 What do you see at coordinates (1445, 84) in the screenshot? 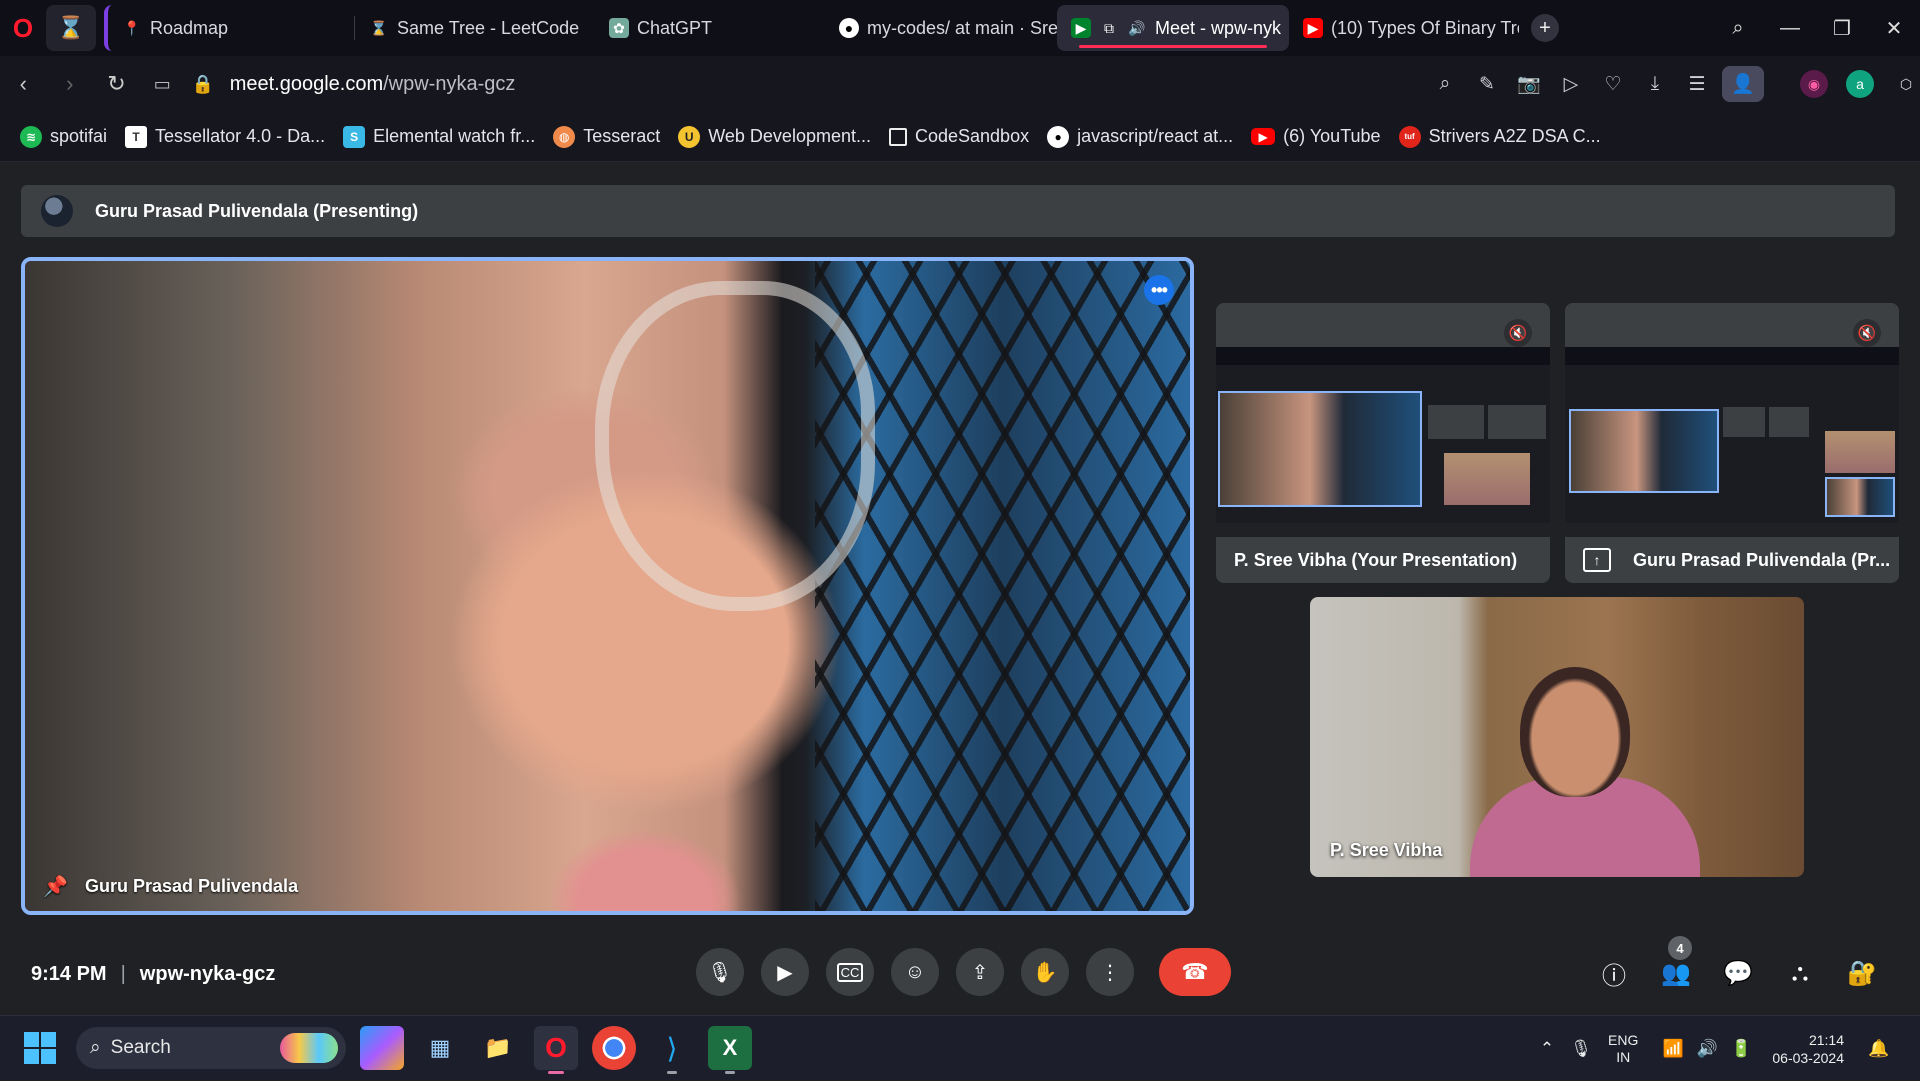
I see `find-icon: ⌕` at bounding box center [1445, 84].